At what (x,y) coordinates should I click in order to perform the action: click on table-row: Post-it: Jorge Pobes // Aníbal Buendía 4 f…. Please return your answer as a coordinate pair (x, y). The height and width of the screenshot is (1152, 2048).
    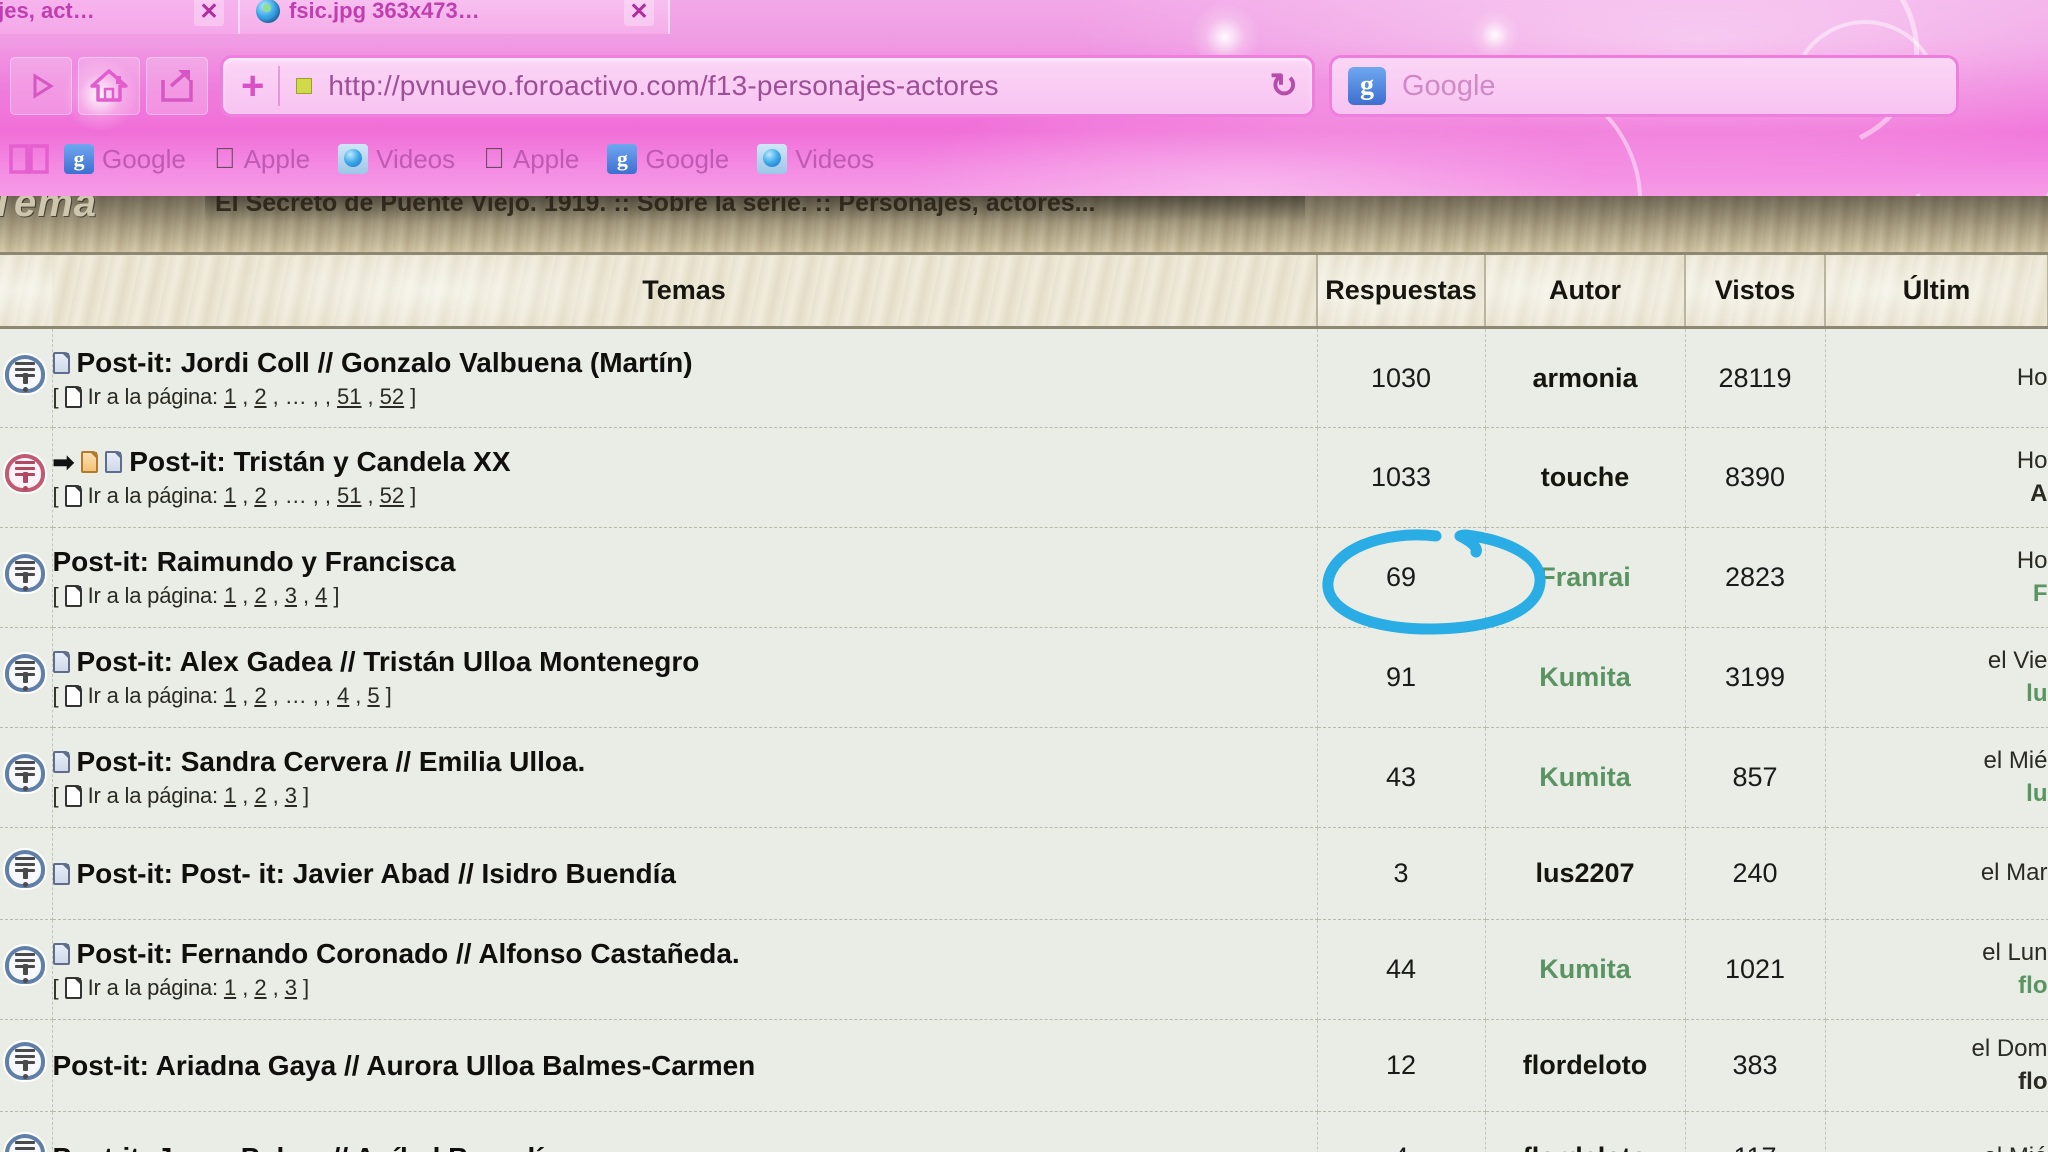
    Looking at the image, I should click on (1024, 1131).